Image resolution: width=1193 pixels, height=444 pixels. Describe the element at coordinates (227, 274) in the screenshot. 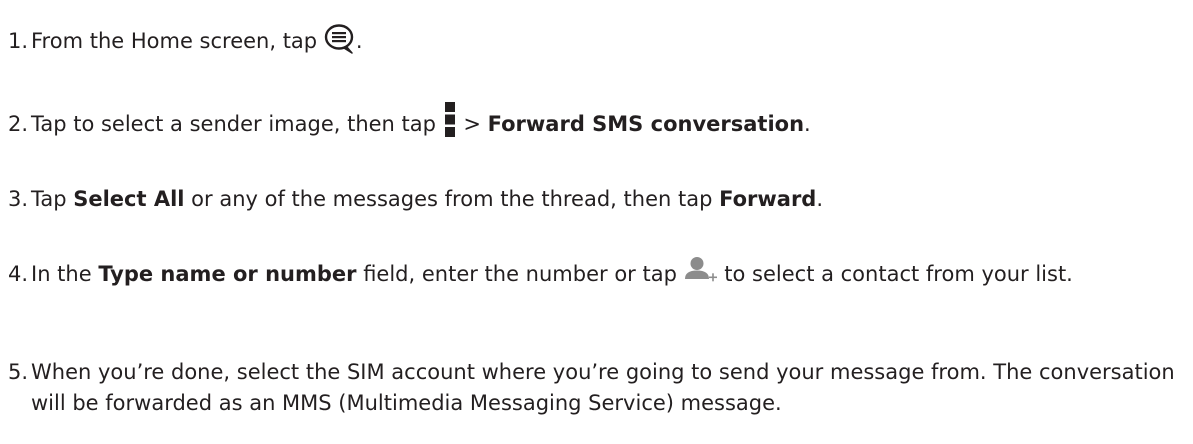

I see `step-bold-text: Type name or number` at that location.